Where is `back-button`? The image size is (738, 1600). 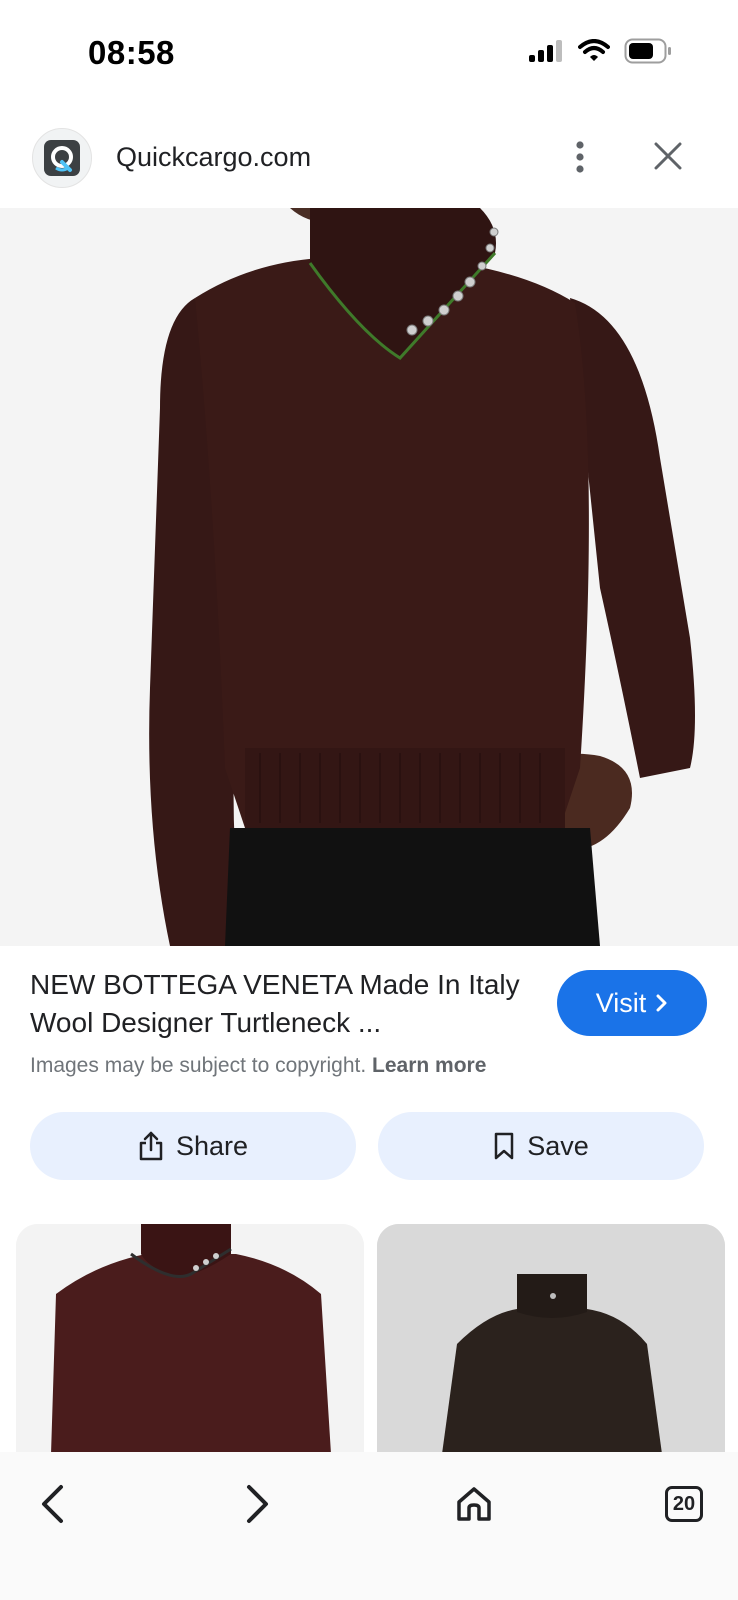
back-button is located at coordinates (52, 1504).